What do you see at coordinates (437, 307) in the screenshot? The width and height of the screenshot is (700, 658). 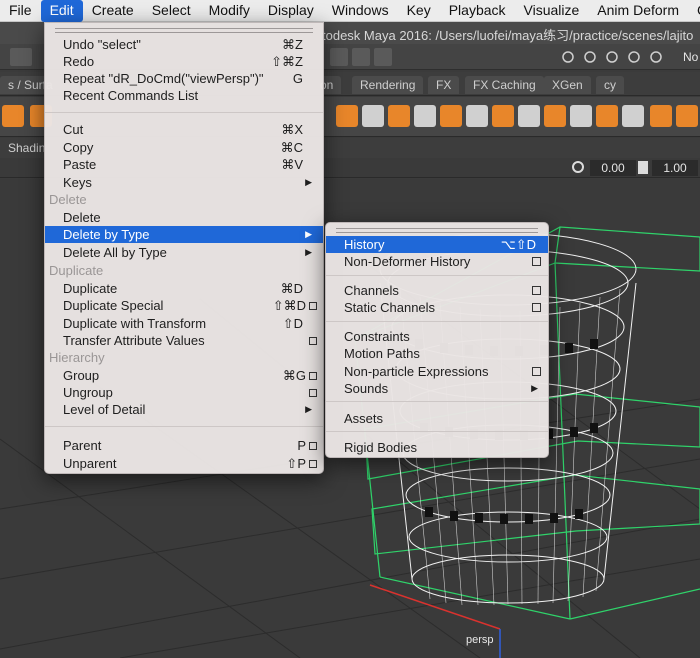 I see `menu-item-static-channels: Static Channels` at bounding box center [437, 307].